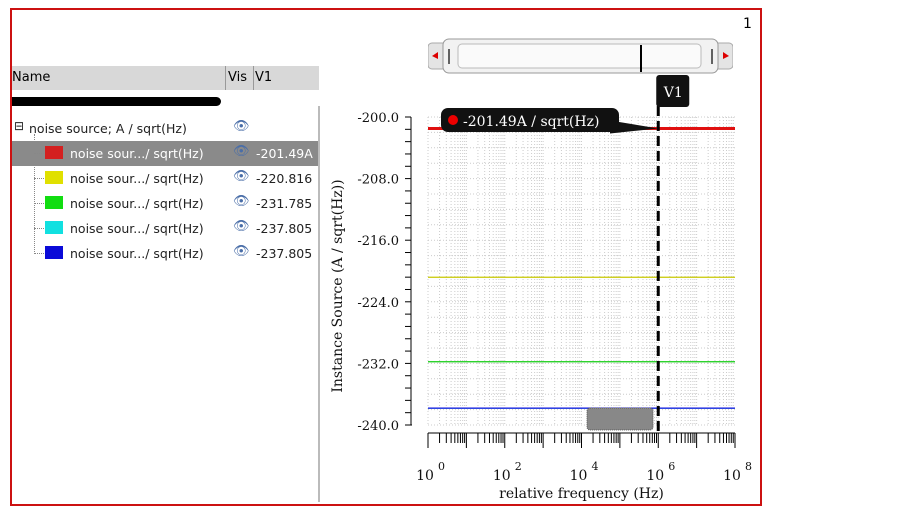  I want to click on x-tick-exponent: 6, so click(671, 466).